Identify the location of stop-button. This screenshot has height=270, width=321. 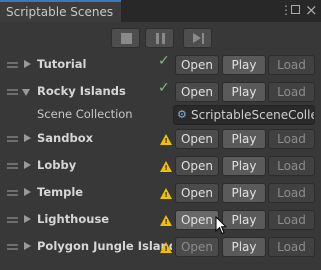
(125, 38).